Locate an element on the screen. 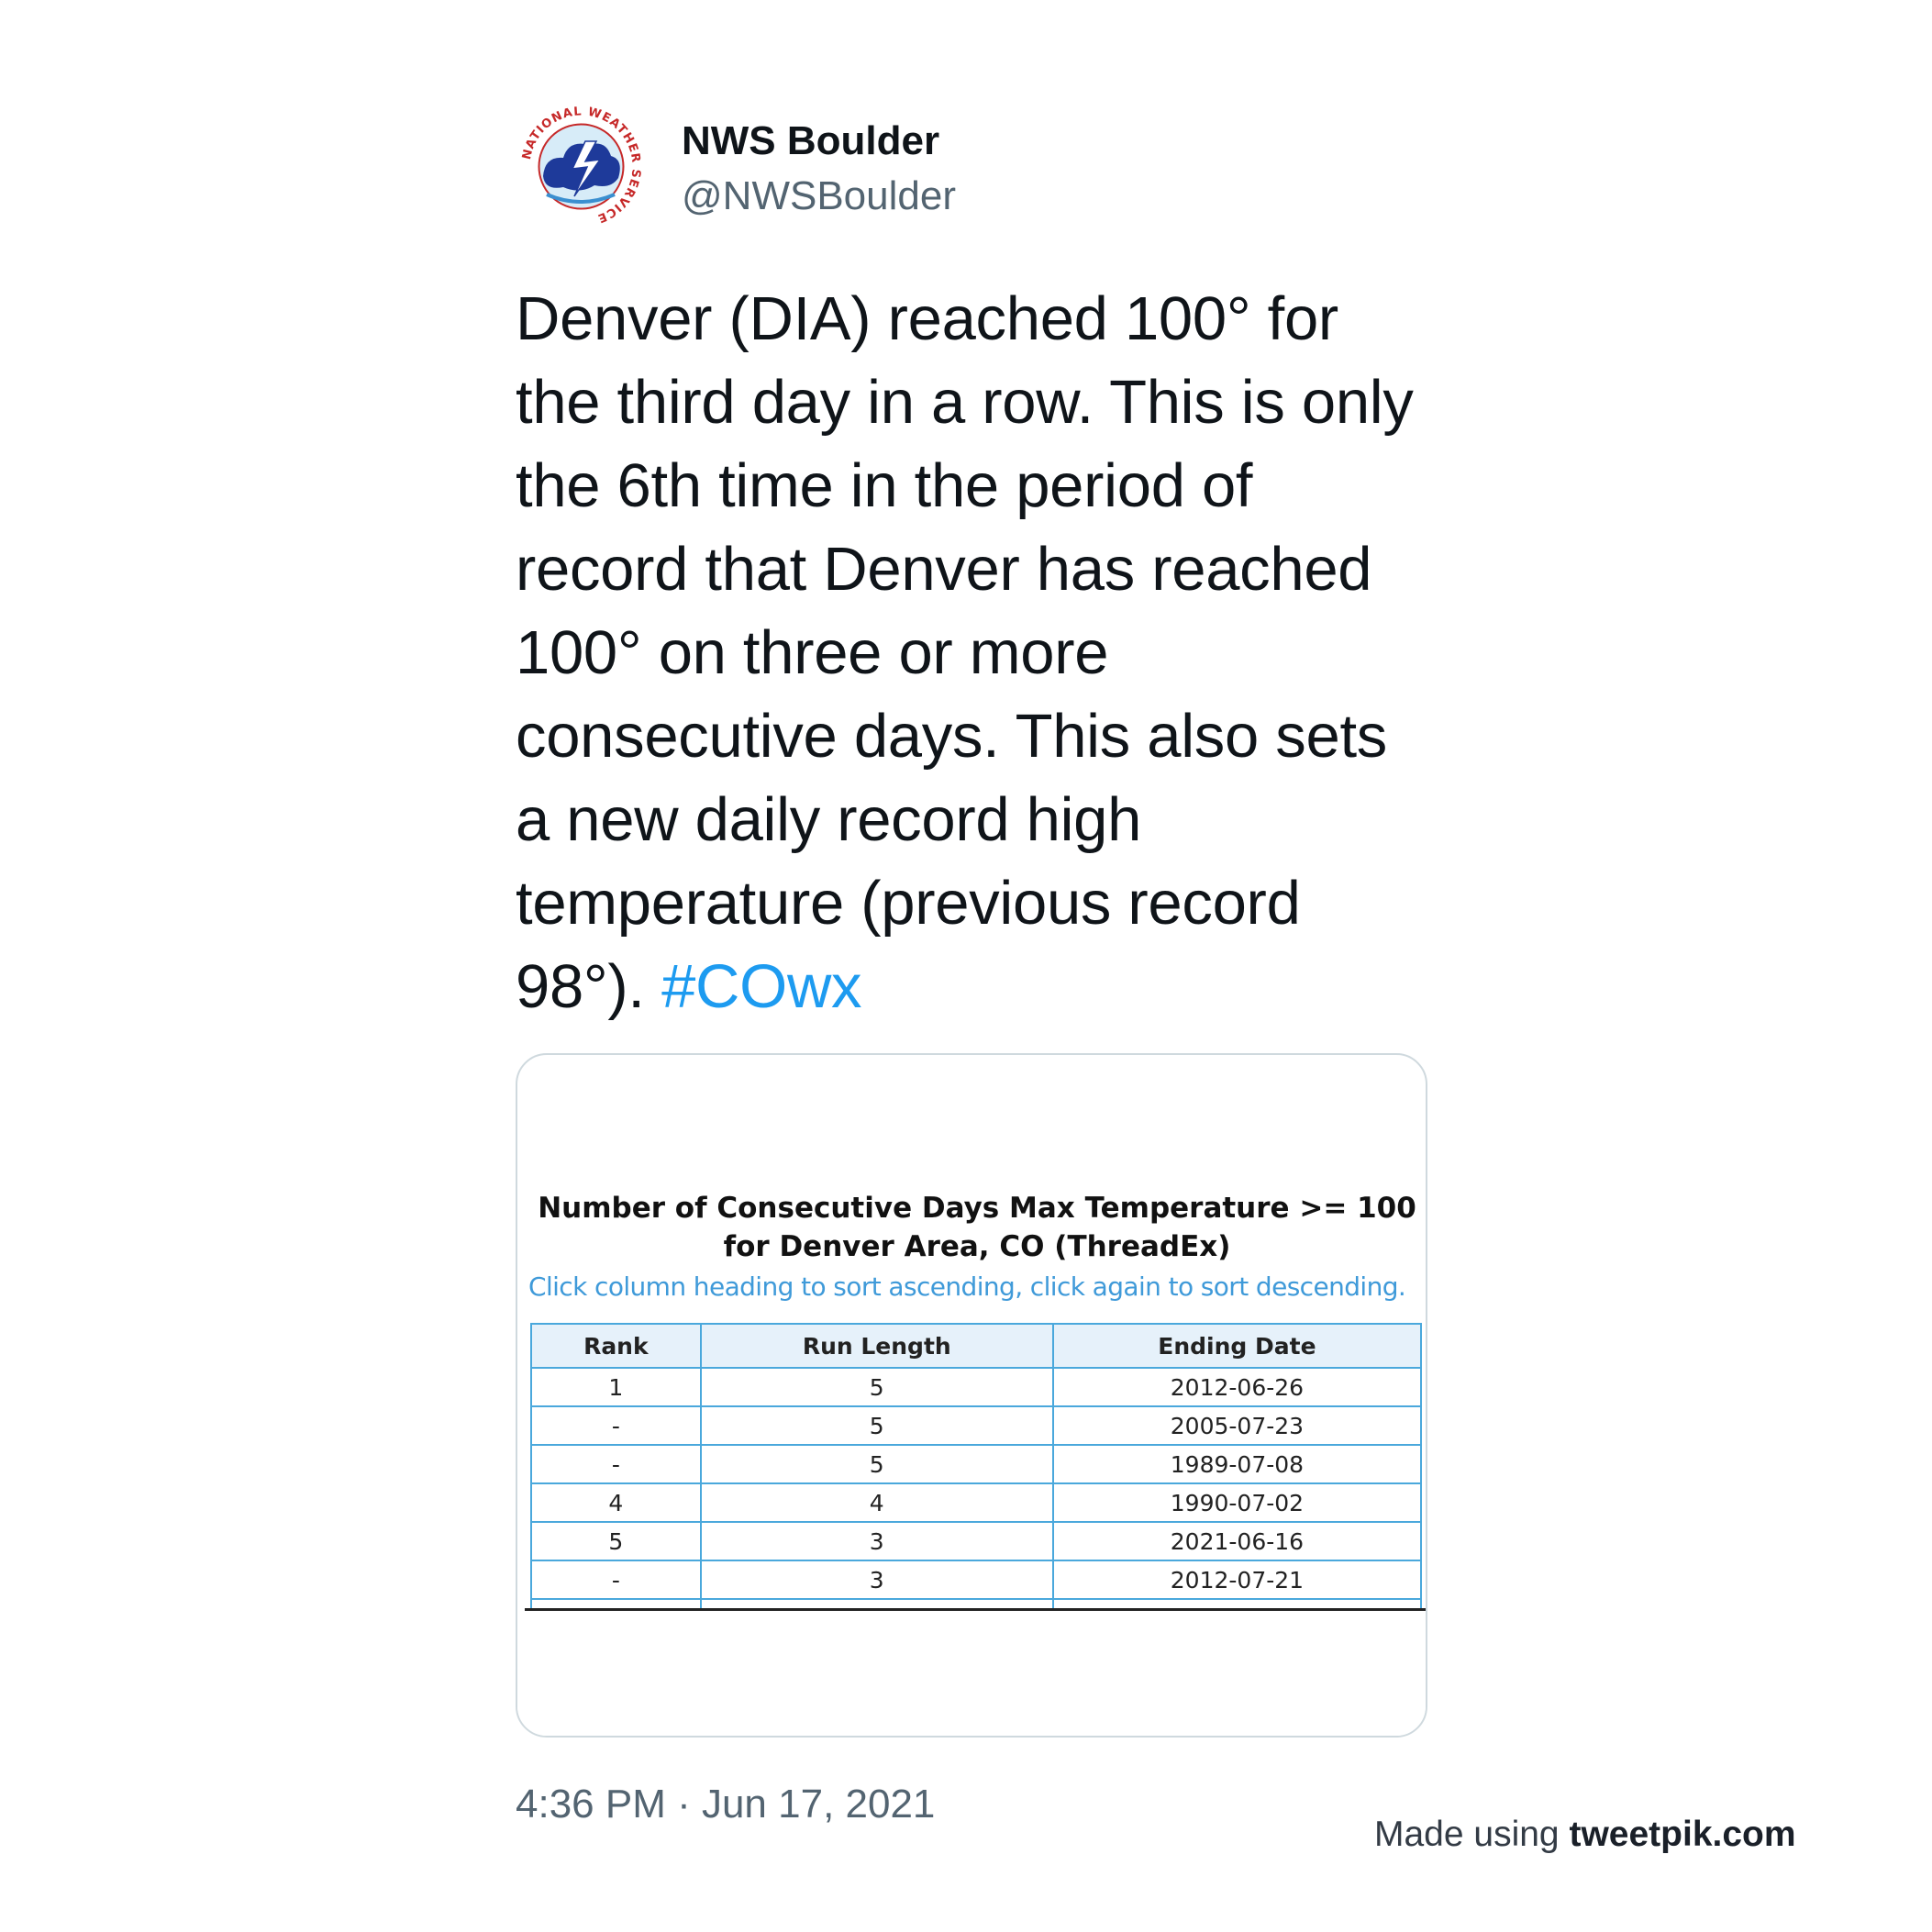 This screenshot has width=1932, height=1932. table-header-row: Rank Run Length Ending Date is located at coordinates (976, 1346).